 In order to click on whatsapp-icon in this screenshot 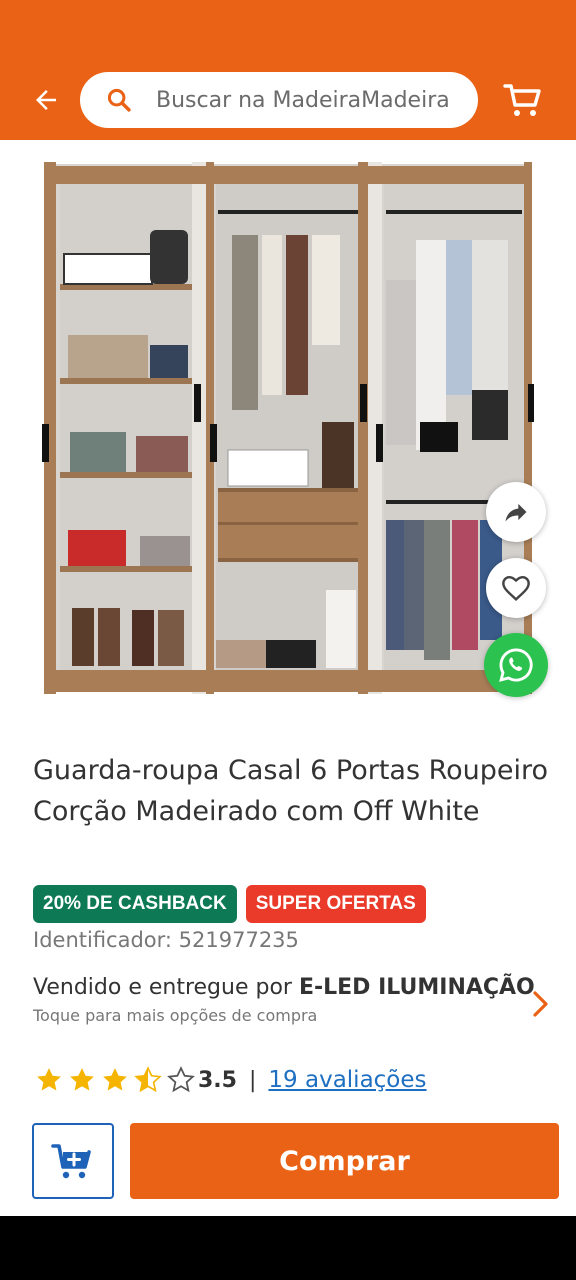, I will do `click(516, 665)`.